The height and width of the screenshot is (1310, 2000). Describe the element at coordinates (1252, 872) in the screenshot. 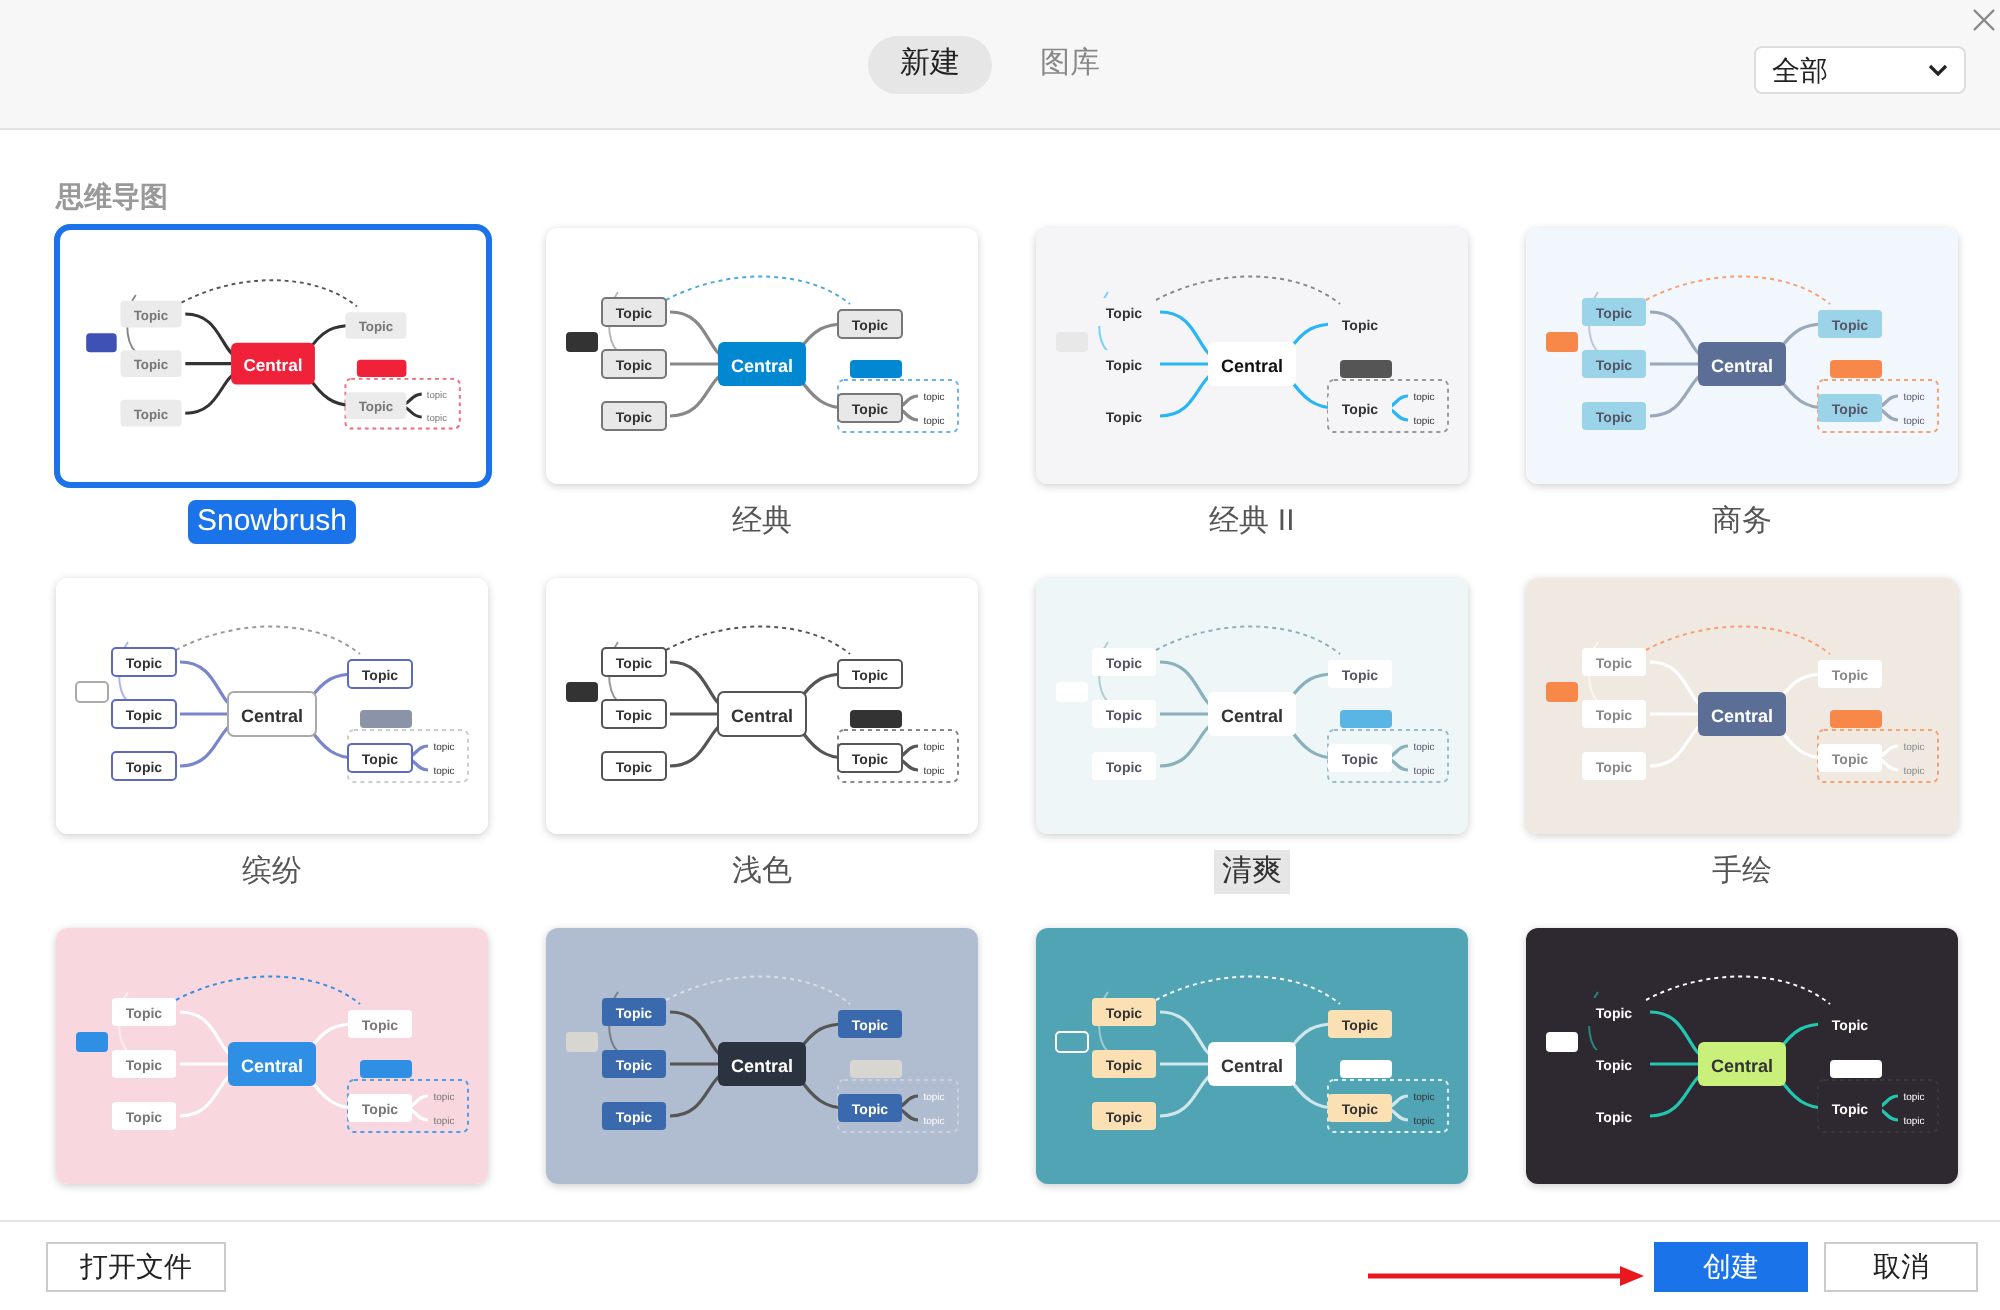

I see `template-label: 清爽` at that location.